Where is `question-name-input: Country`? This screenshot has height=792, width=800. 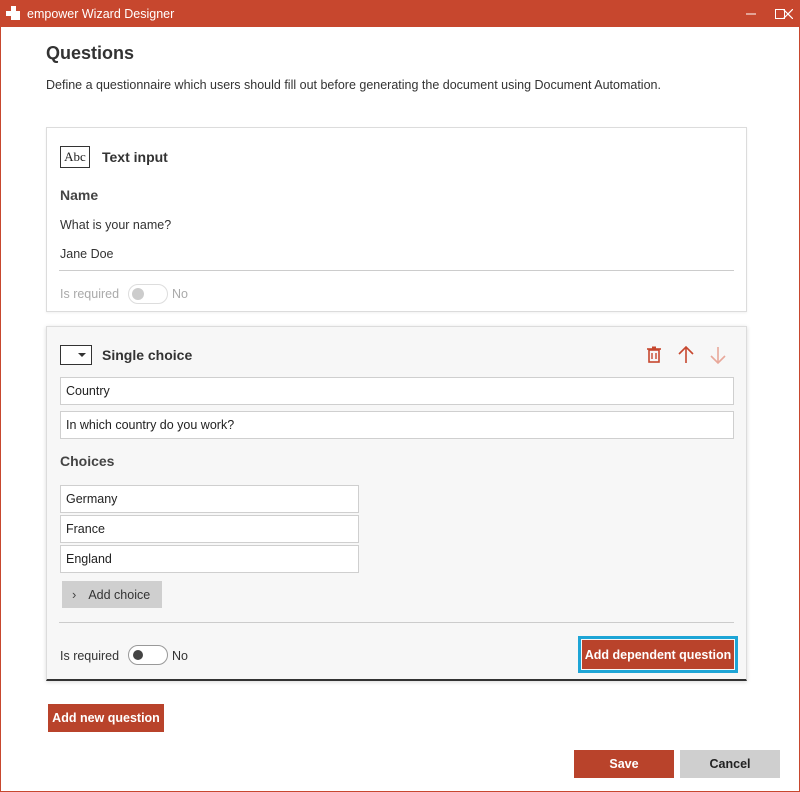
question-name-input: Country is located at coordinates (397, 391).